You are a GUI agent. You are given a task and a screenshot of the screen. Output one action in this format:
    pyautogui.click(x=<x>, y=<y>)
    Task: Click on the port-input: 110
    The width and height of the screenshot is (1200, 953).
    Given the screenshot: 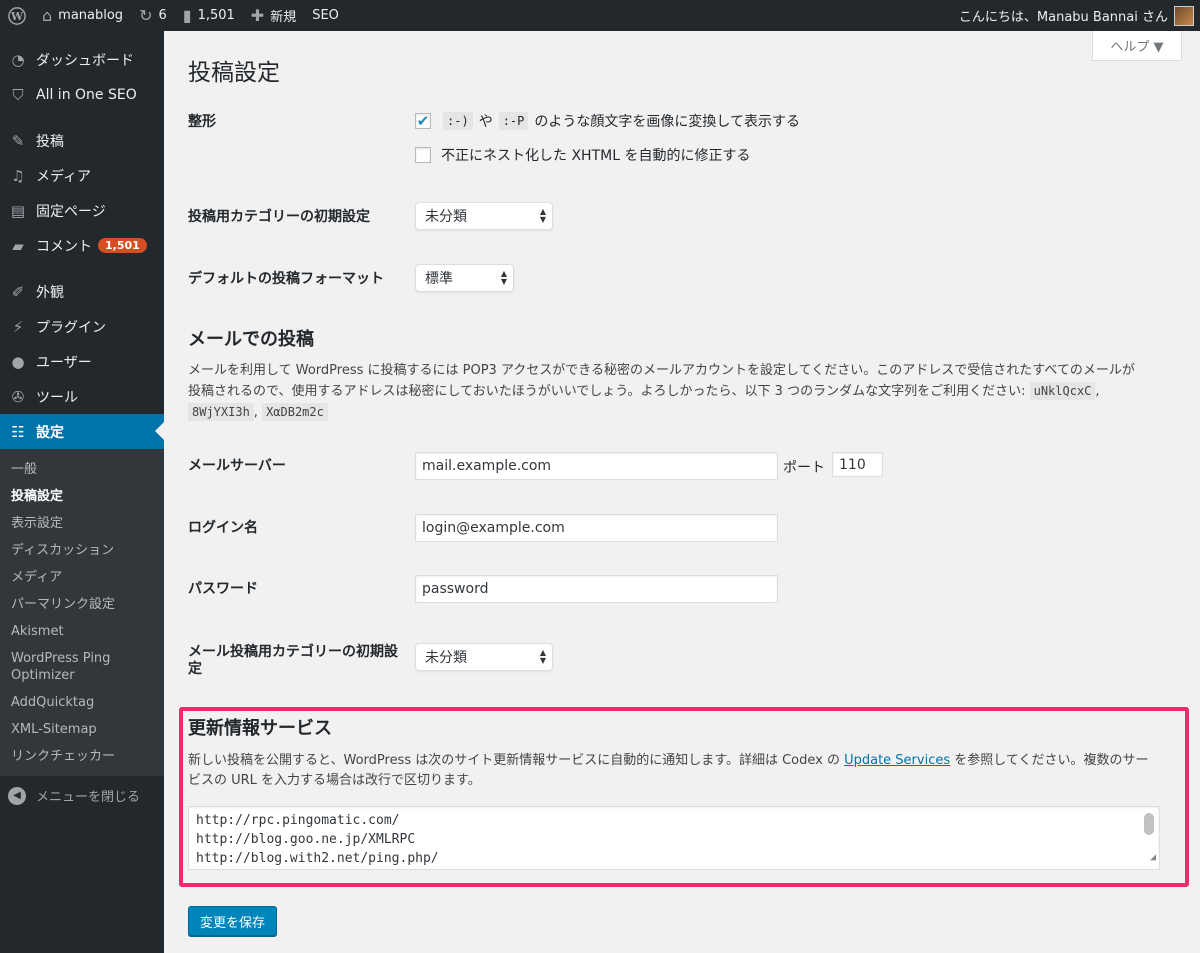 What is the action you would take?
    pyautogui.click(x=857, y=464)
    